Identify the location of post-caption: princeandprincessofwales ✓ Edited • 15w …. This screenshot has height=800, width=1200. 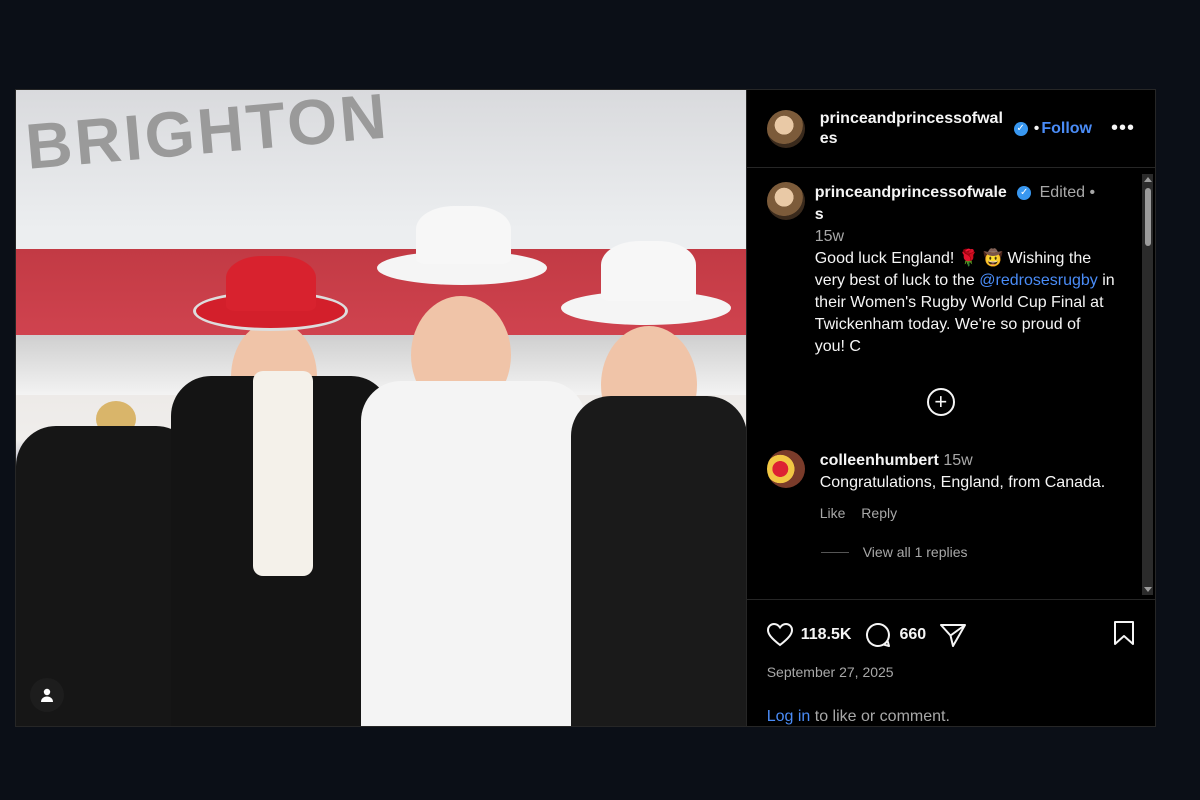
(940, 270).